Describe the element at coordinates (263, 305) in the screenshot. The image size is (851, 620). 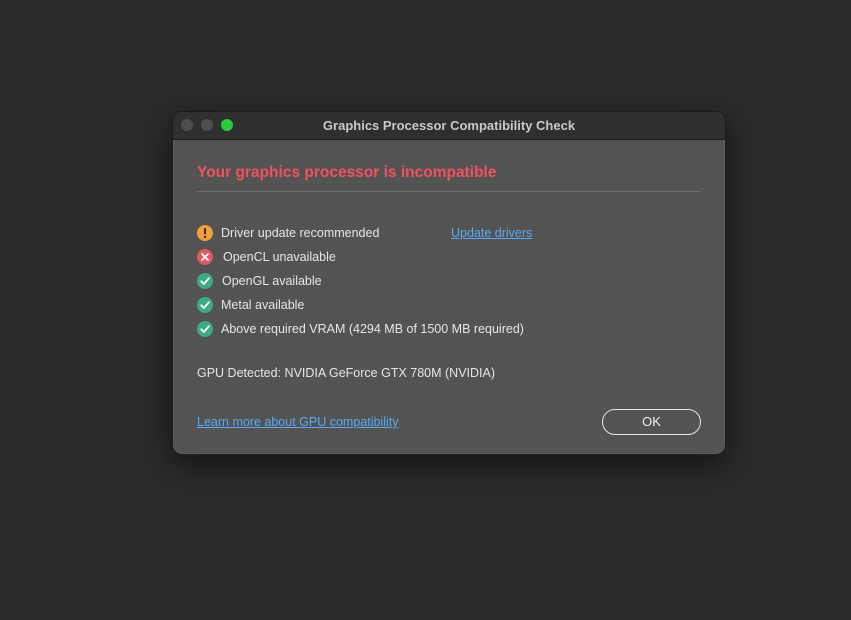
I see `check-label: Metal available` at that location.